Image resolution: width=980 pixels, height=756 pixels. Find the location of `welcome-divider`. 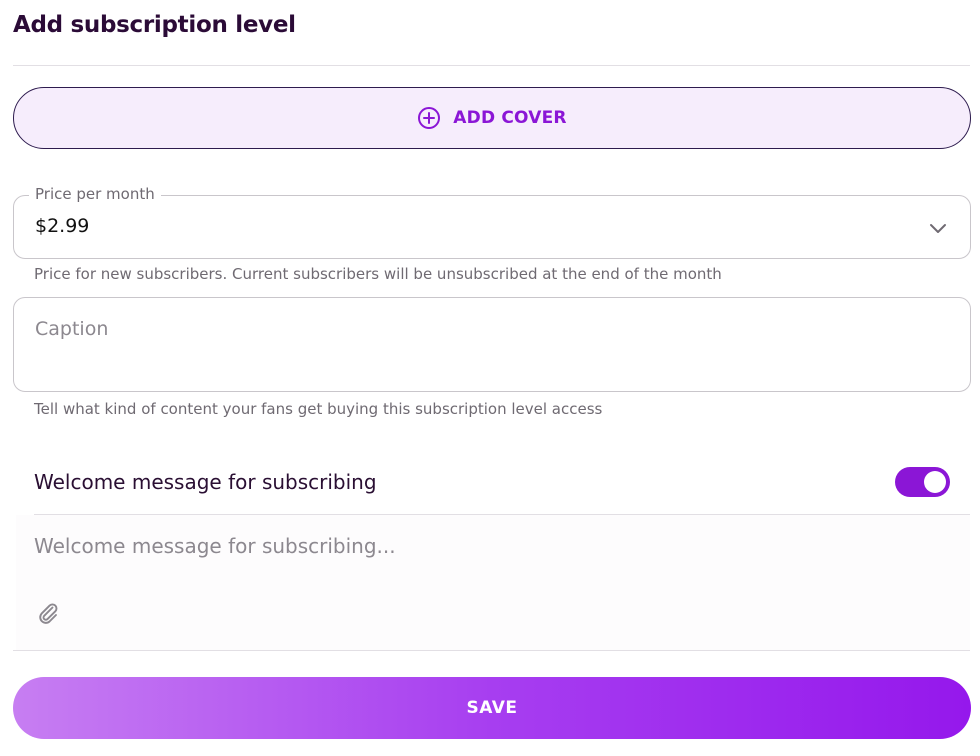

welcome-divider is located at coordinates (502, 514).